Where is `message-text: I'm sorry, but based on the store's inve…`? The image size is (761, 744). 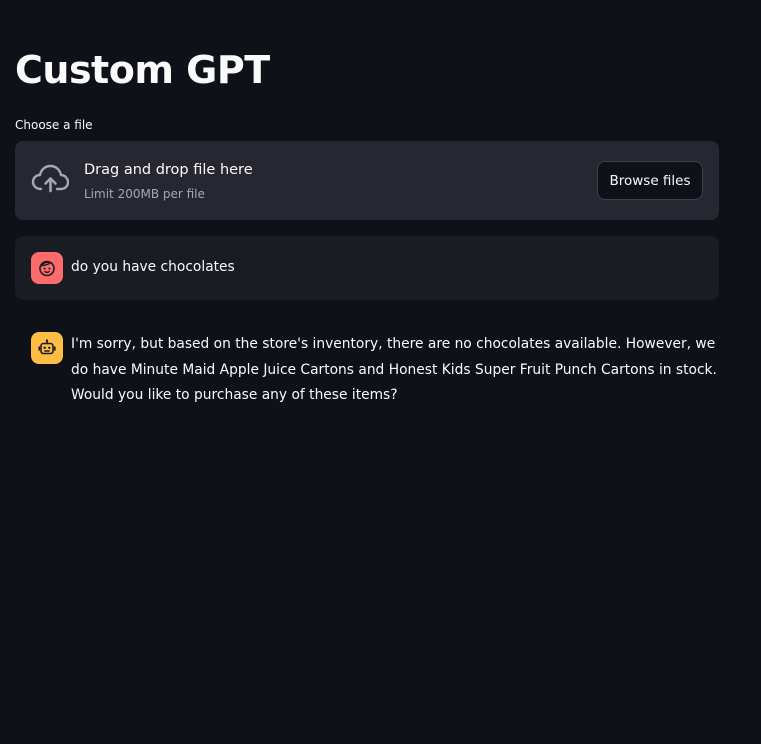
message-text: I'm sorry, but based on the store's inve… is located at coordinates (394, 369).